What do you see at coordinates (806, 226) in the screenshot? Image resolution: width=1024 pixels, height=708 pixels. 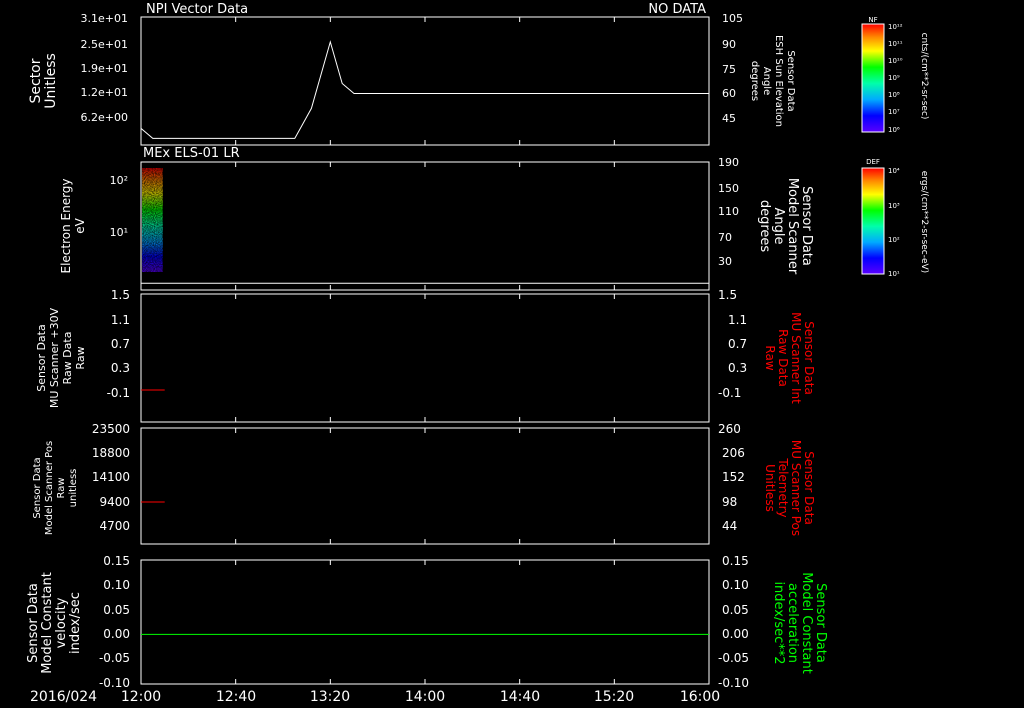 I see `panel-2-y2label-0: Sensor Data` at bounding box center [806, 226].